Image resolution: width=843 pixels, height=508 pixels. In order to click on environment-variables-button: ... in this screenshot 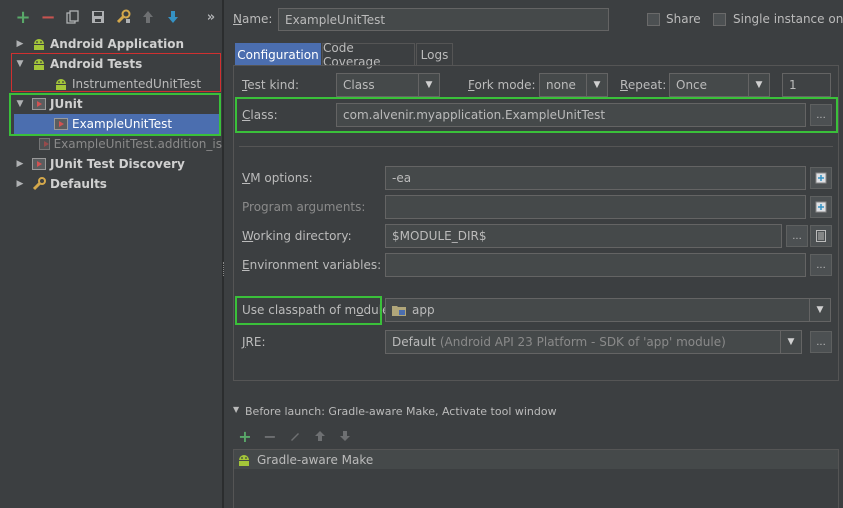, I will do `click(821, 265)`.